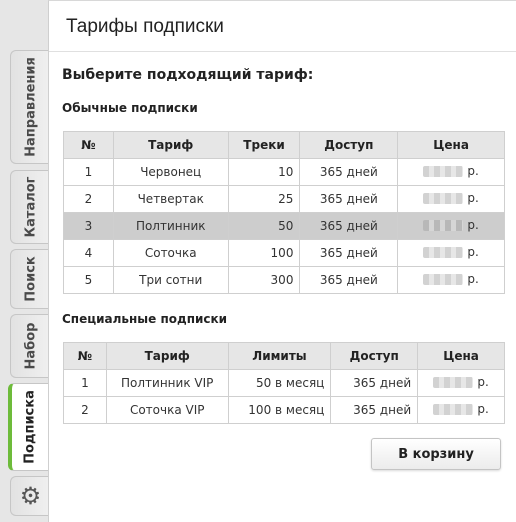  Describe the element at coordinates (188, 75) in the screenshot. I see `choose-tariff-label: Выберите подходящий тариф:` at that location.